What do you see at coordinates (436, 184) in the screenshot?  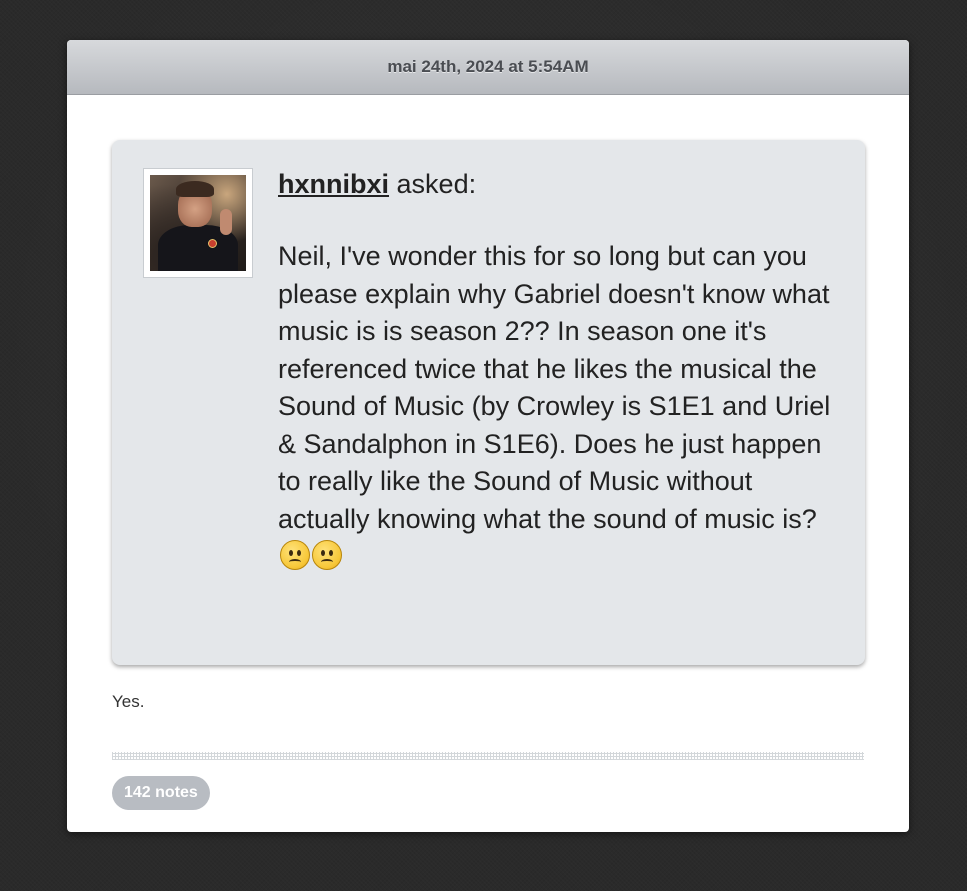 I see `asked-label: asked:` at bounding box center [436, 184].